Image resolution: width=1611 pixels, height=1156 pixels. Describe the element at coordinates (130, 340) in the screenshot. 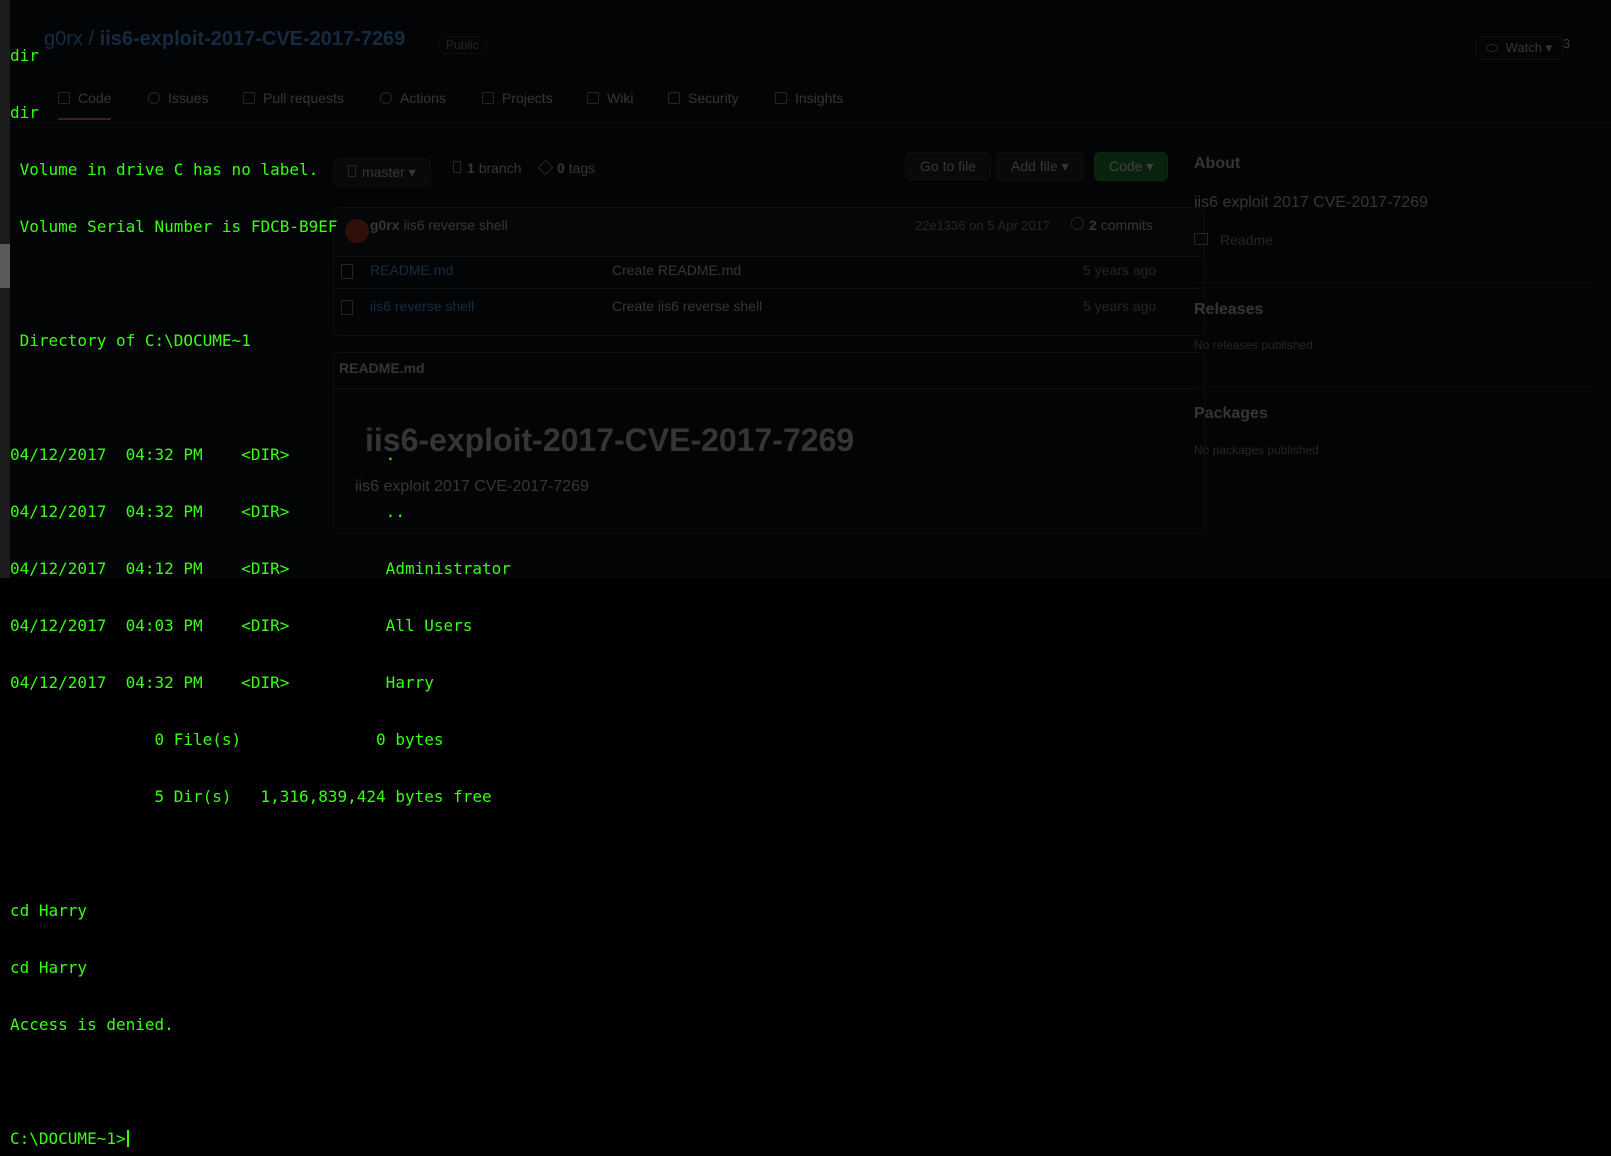

I see `terminal-line: Directory of C:\DOCUME~1` at that location.